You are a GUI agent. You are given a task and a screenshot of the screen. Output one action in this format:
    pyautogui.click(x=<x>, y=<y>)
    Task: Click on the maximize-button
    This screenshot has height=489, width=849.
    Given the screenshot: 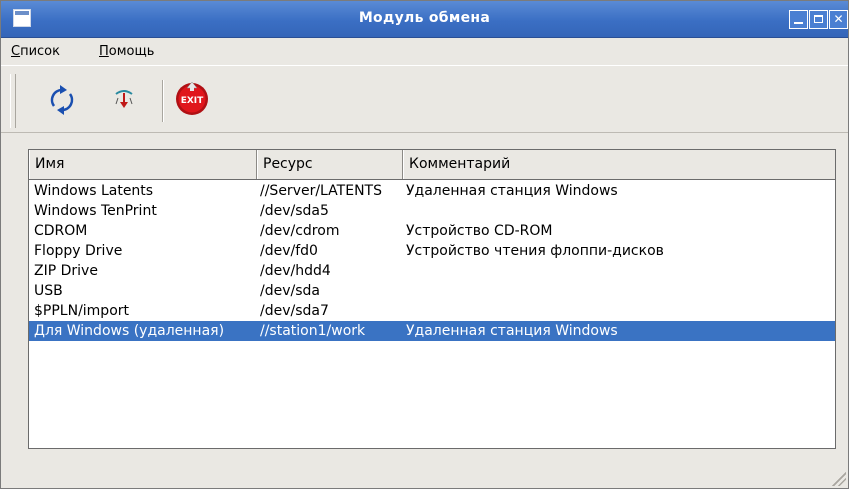 What is the action you would take?
    pyautogui.click(x=818, y=19)
    